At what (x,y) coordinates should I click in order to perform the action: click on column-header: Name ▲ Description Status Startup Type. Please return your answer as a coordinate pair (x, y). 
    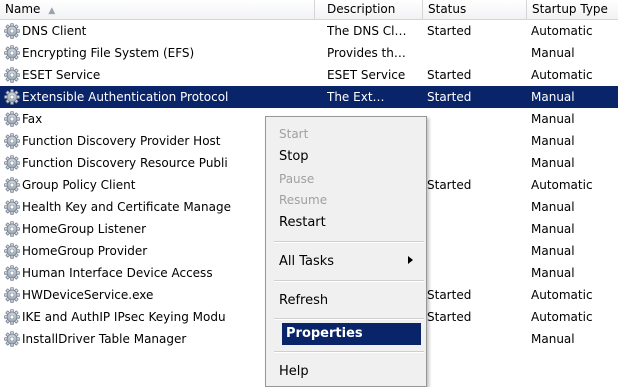
    Looking at the image, I should click on (309, 10).